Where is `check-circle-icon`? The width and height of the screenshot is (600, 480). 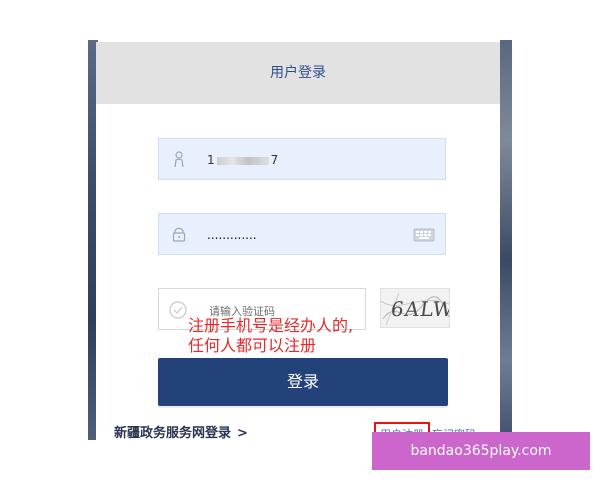 check-circle-icon is located at coordinates (178, 310).